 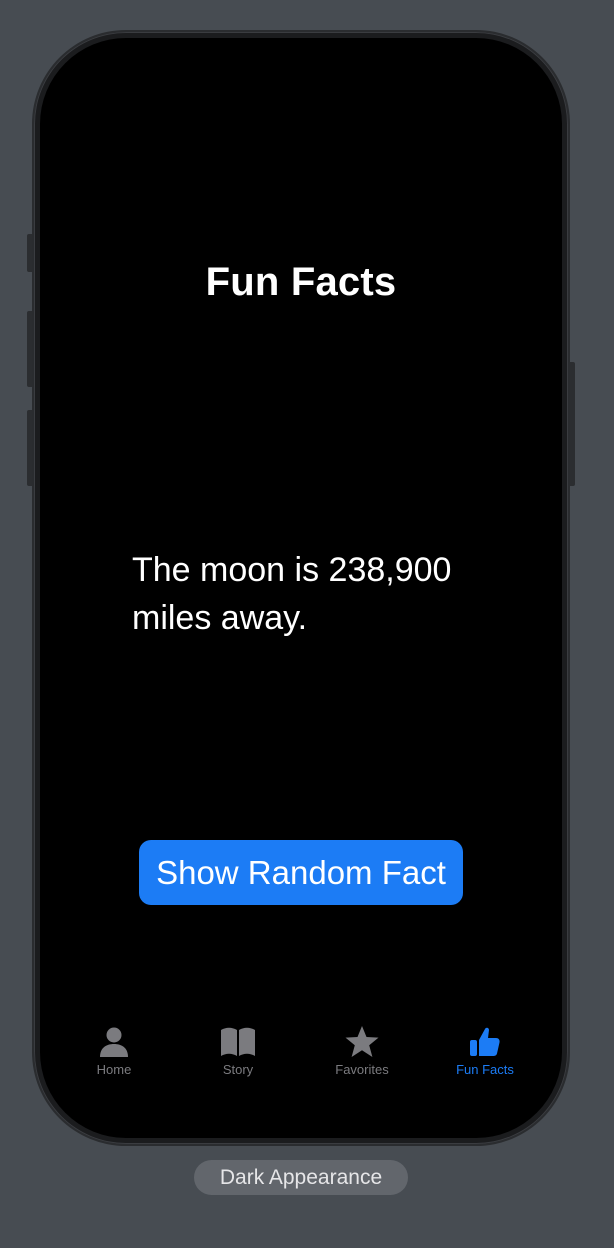 What do you see at coordinates (485, 1069) in the screenshot?
I see `tab-fun-facts-label: Fun Facts` at bounding box center [485, 1069].